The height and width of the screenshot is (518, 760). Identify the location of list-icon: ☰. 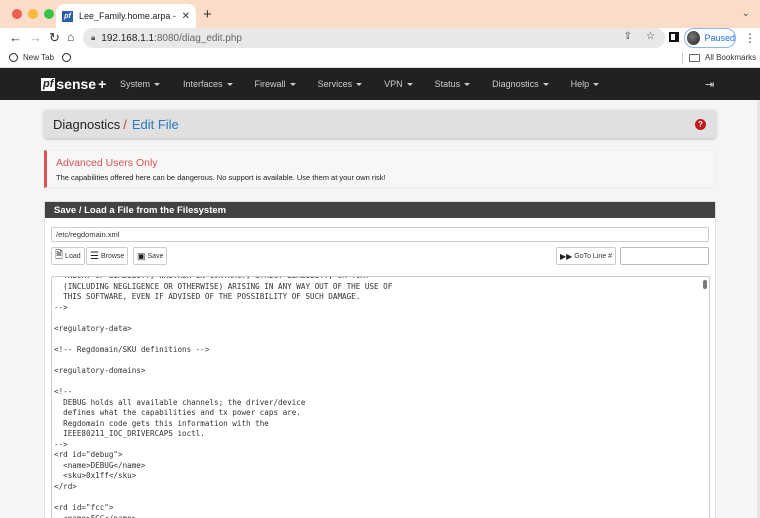
(94, 256).